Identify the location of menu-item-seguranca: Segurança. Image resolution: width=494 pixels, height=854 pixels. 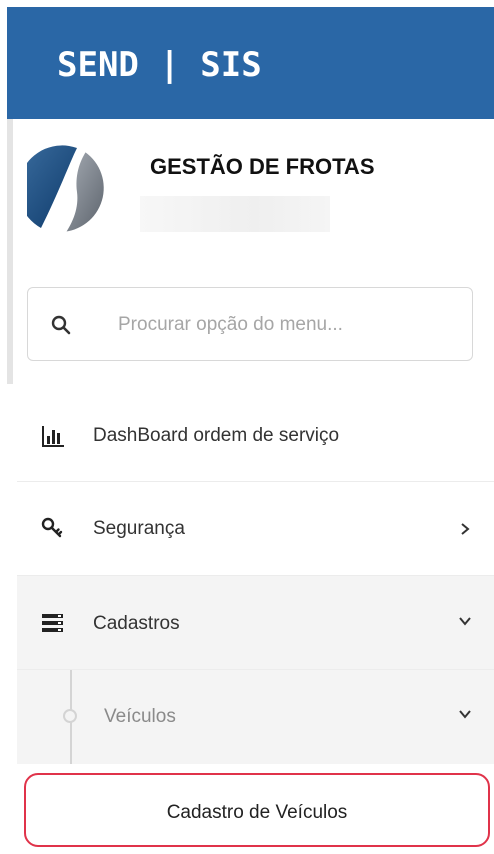
(255, 529).